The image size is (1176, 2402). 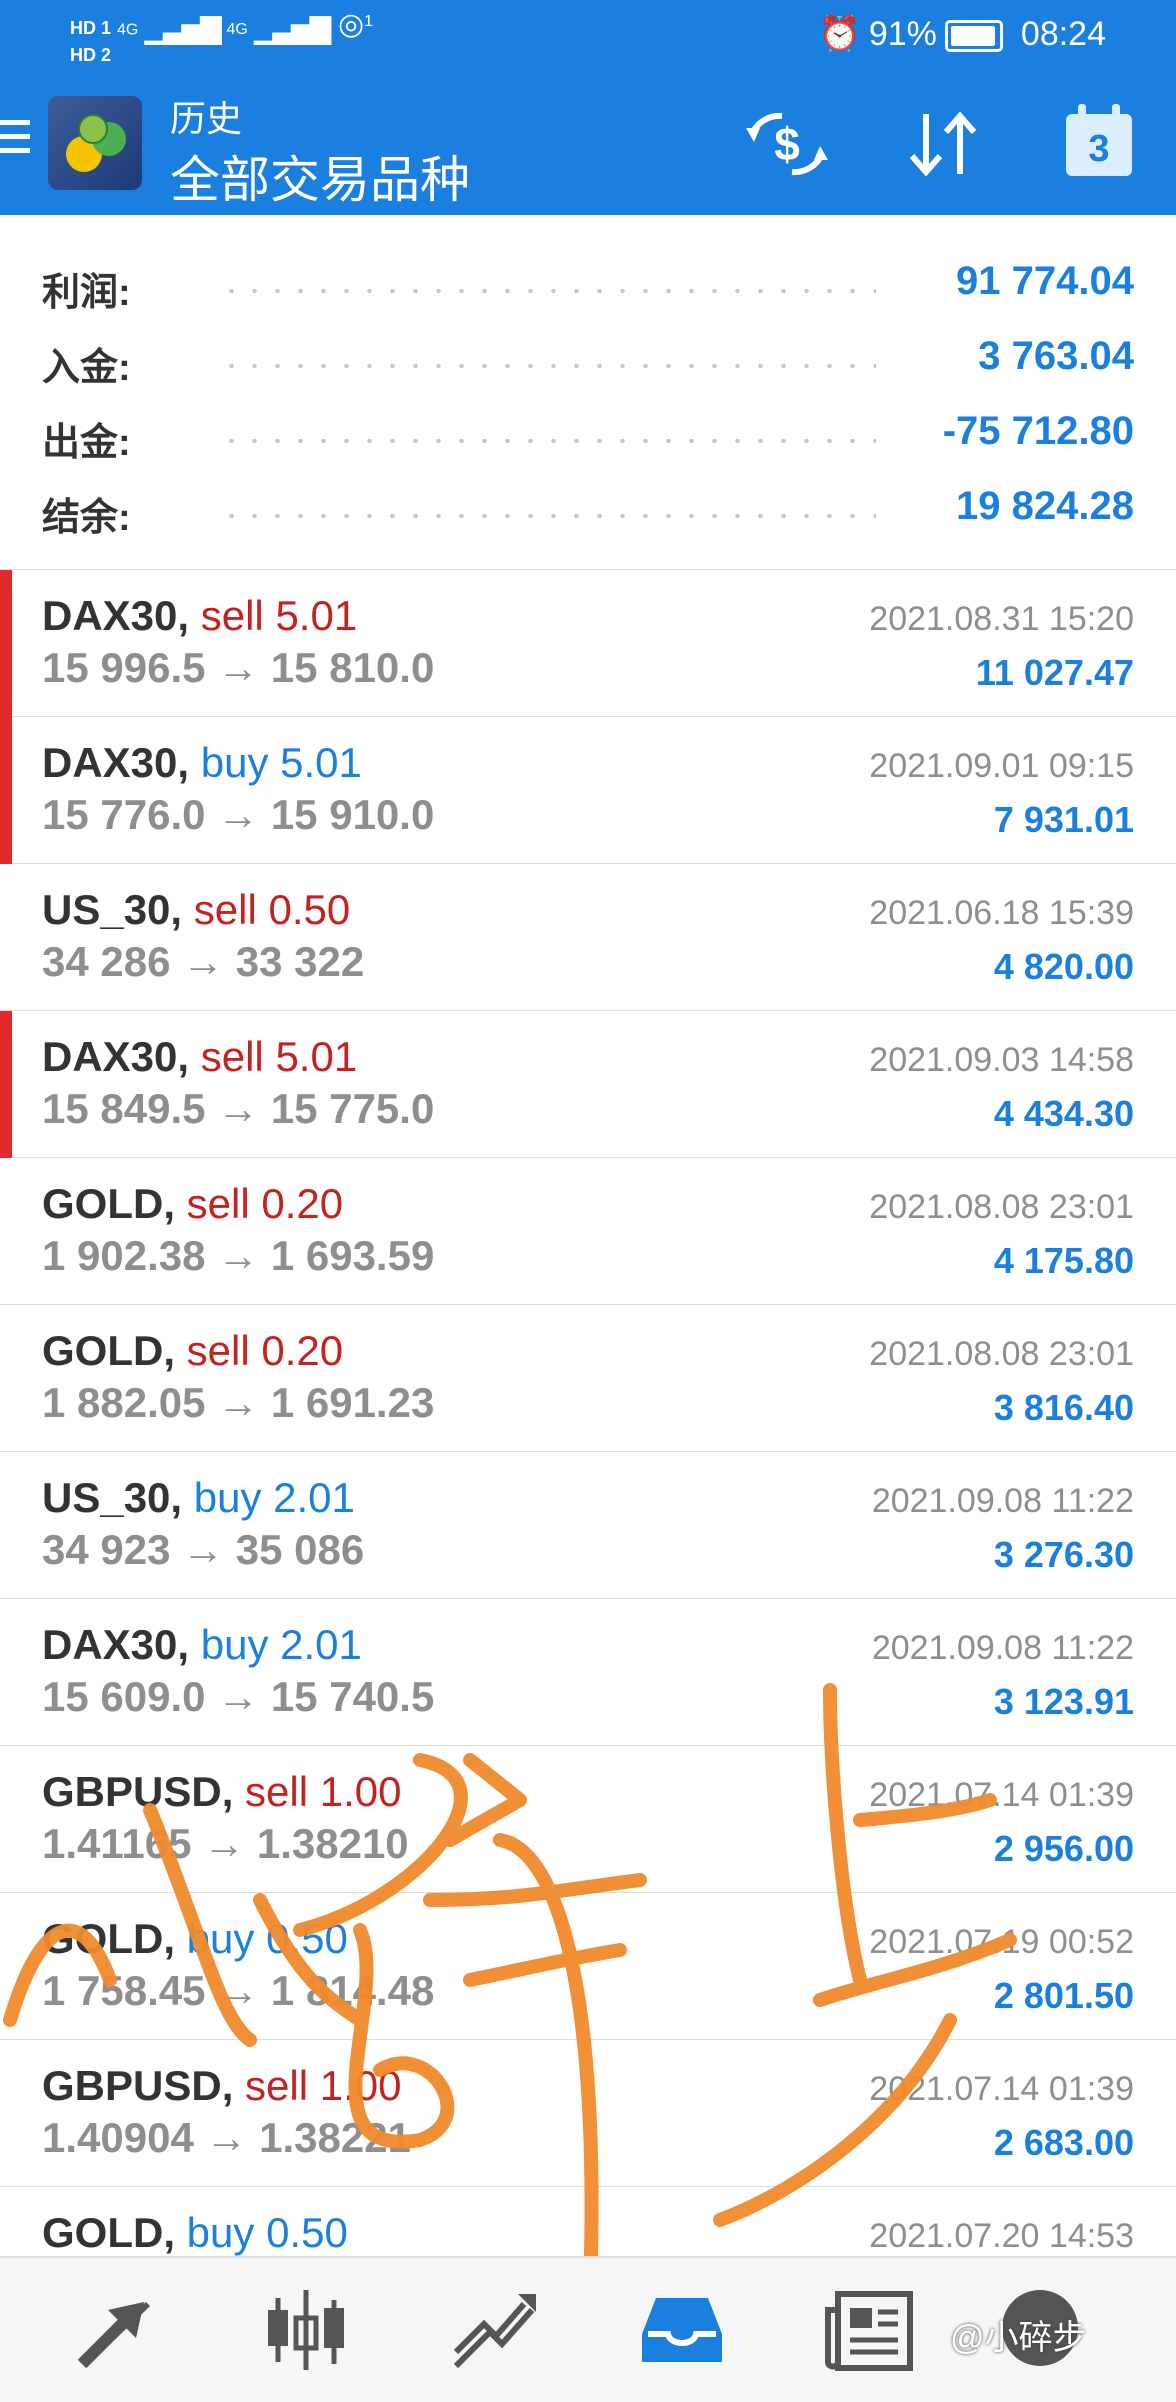 I want to click on signal-icon-2: ▁▃▅▇, so click(x=292, y=28).